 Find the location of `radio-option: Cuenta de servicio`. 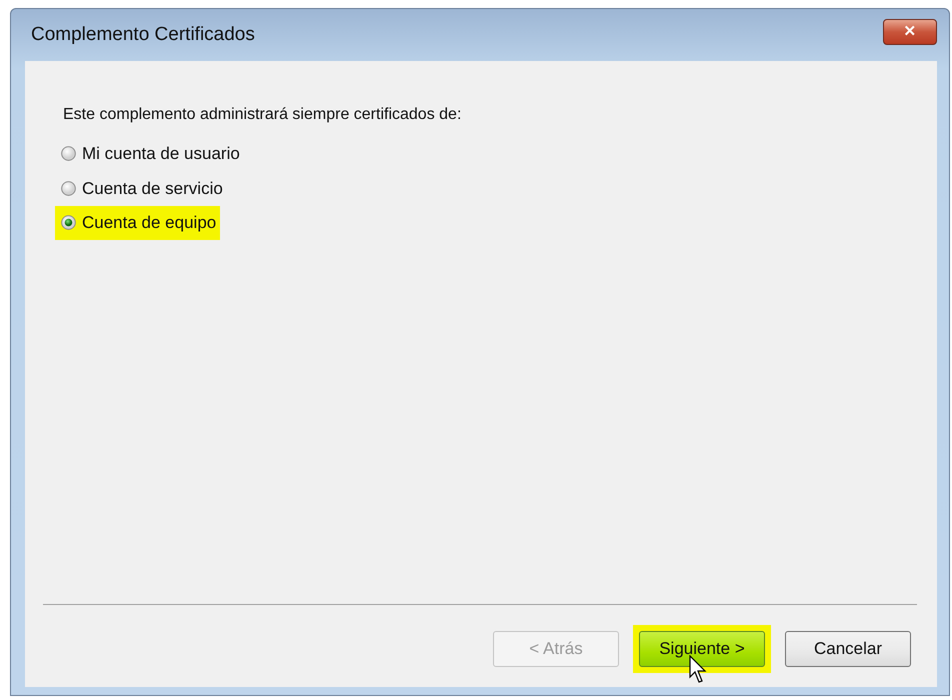

radio-option: Cuenta de servicio is located at coordinates (141, 188).